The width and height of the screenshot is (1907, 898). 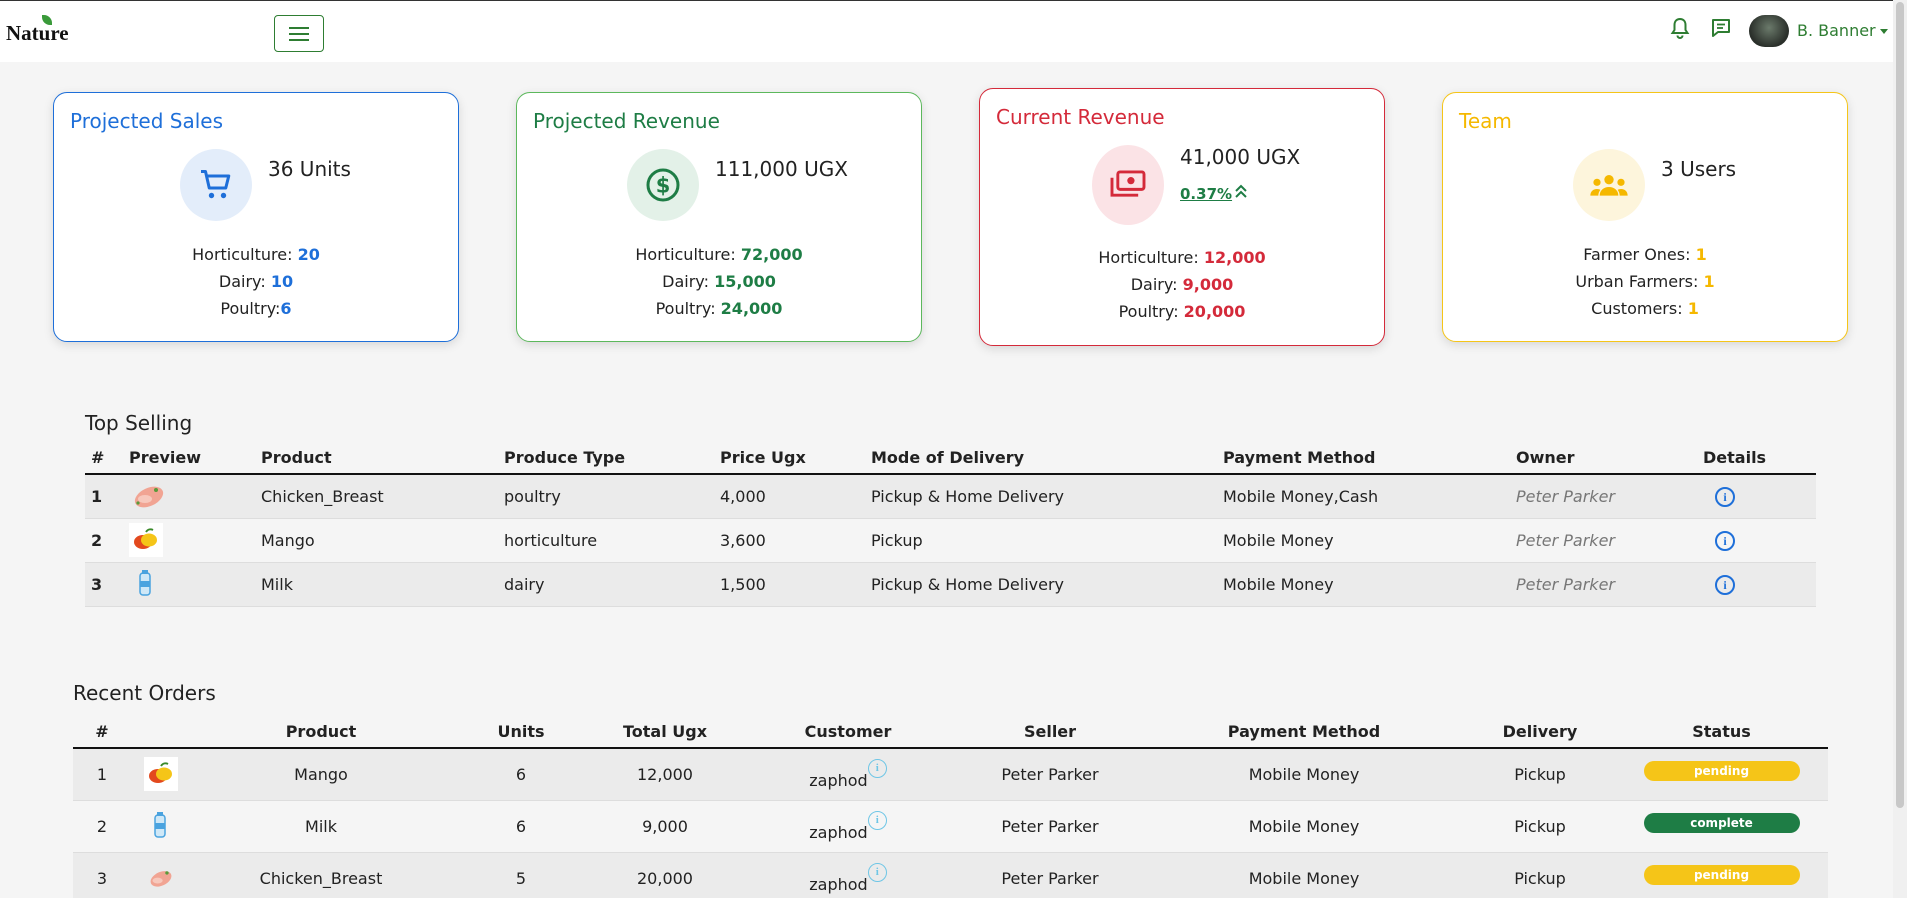 What do you see at coordinates (1721, 874) in the screenshot?
I see `status-badge: pending` at bounding box center [1721, 874].